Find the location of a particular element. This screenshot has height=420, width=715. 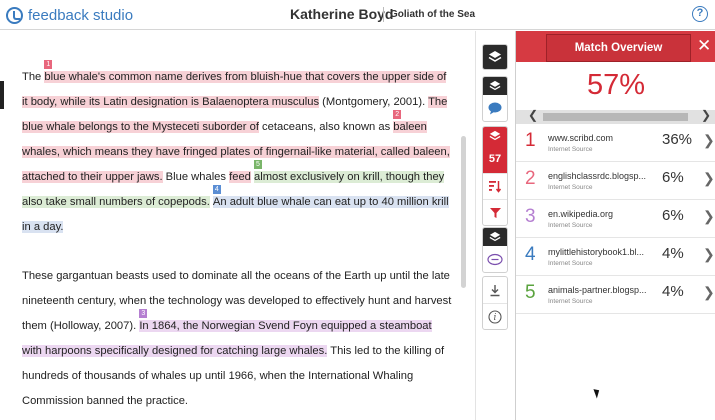

comments-layer-button is located at coordinates (495, 86).